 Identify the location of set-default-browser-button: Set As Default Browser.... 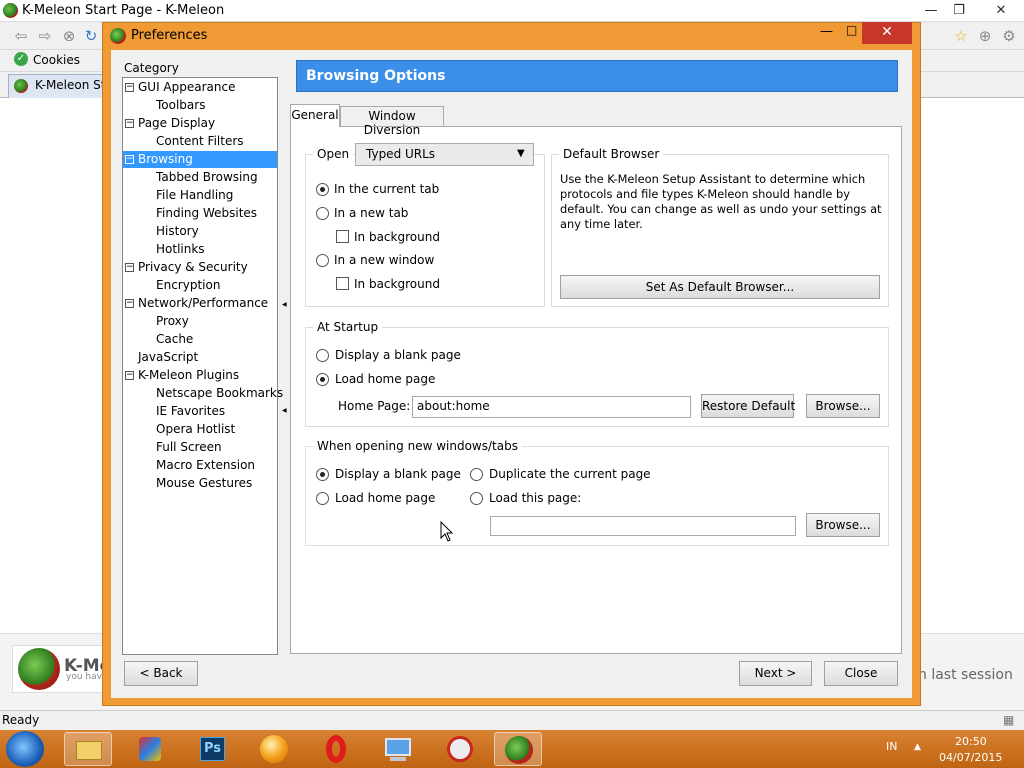
(720, 287).